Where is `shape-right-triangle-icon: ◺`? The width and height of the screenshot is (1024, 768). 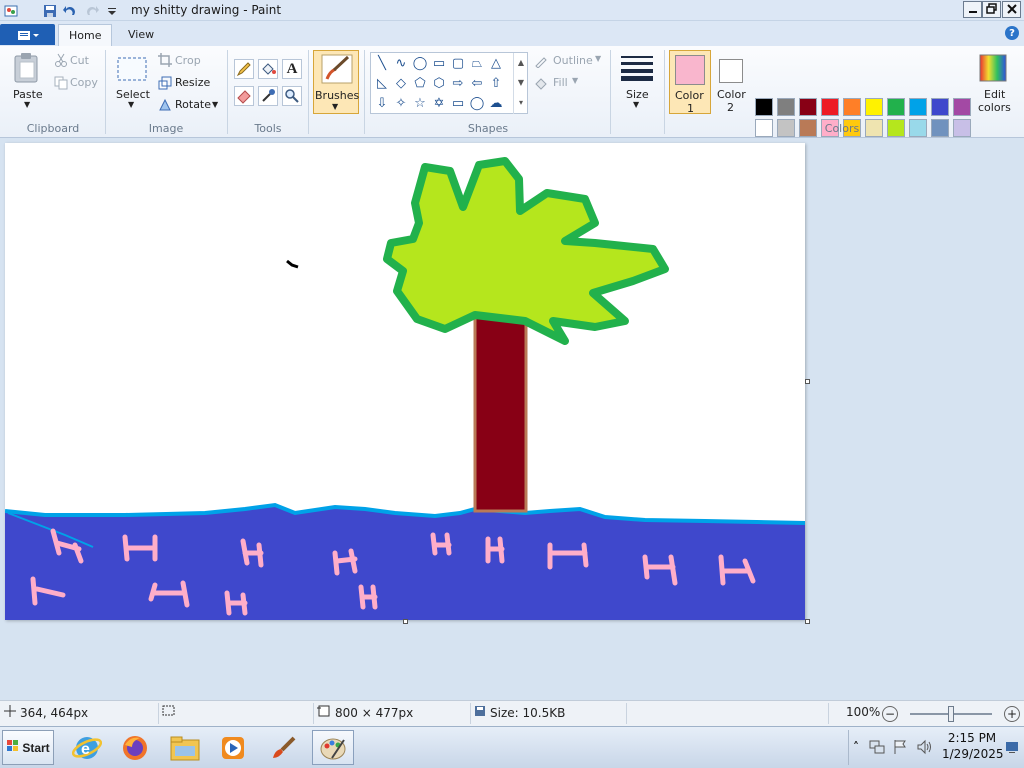 shape-right-triangle-icon: ◺ is located at coordinates (382, 83).